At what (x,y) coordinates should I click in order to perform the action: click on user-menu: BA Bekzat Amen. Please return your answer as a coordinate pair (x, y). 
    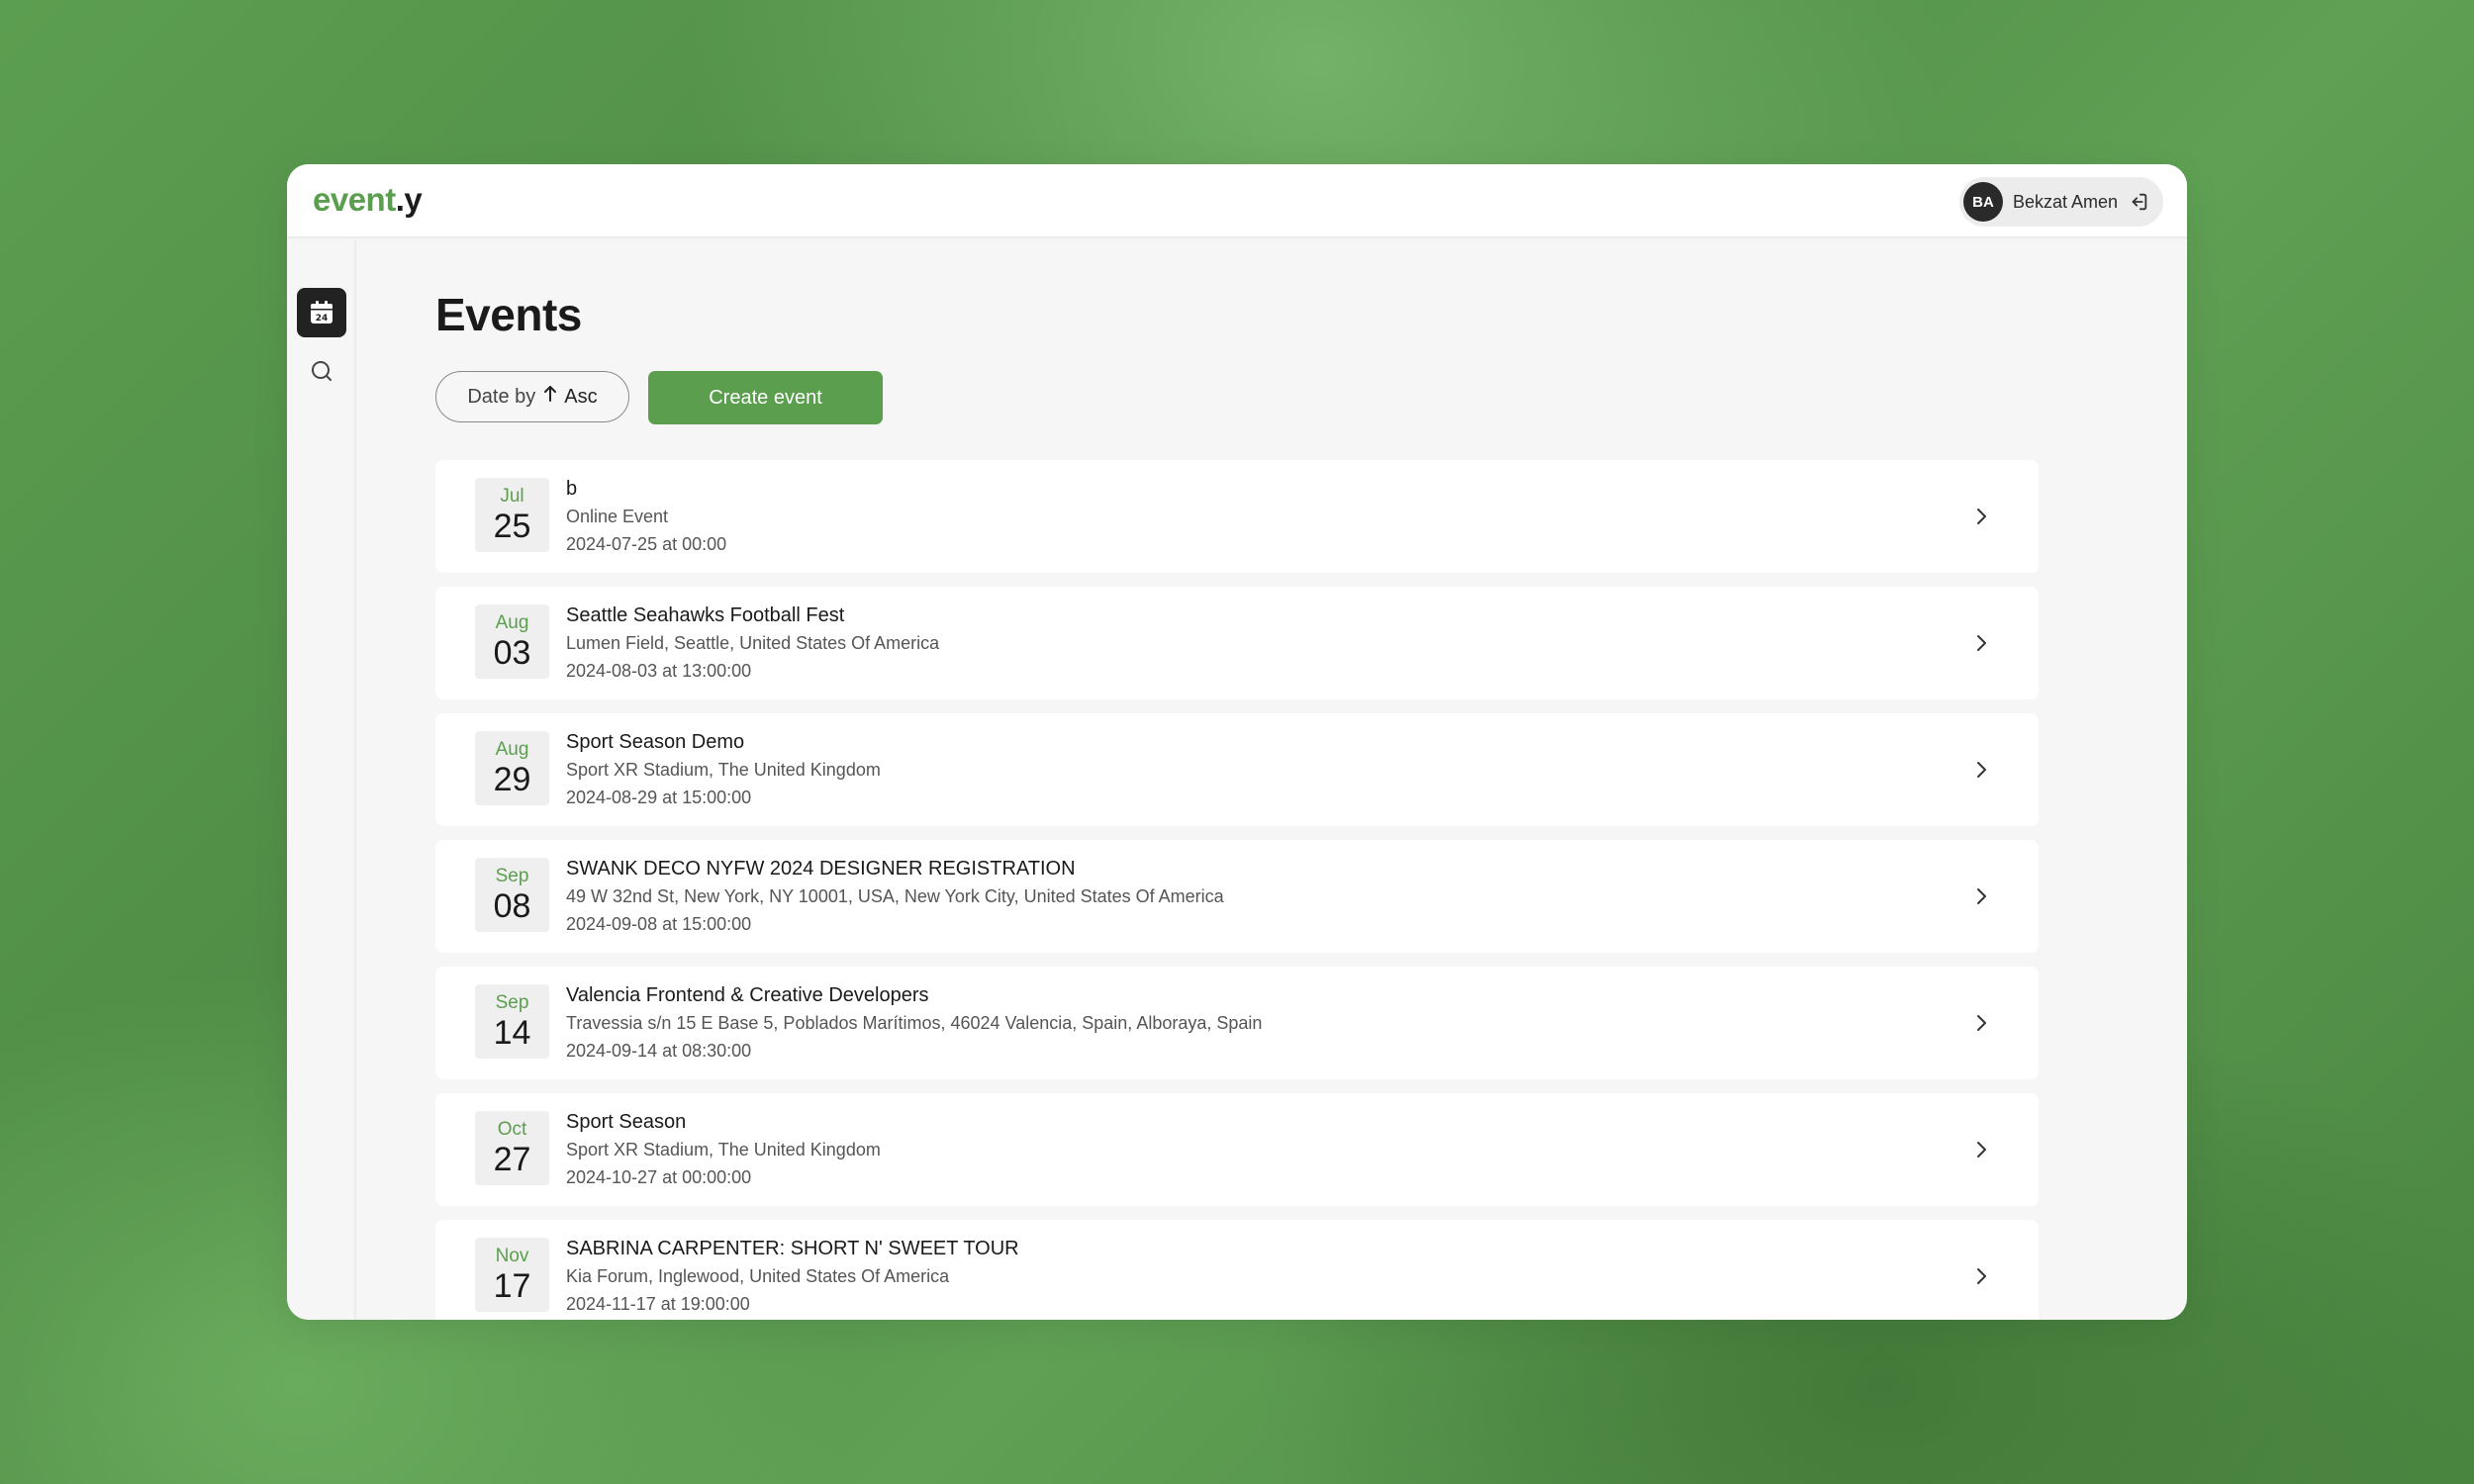
    Looking at the image, I should click on (2061, 202).